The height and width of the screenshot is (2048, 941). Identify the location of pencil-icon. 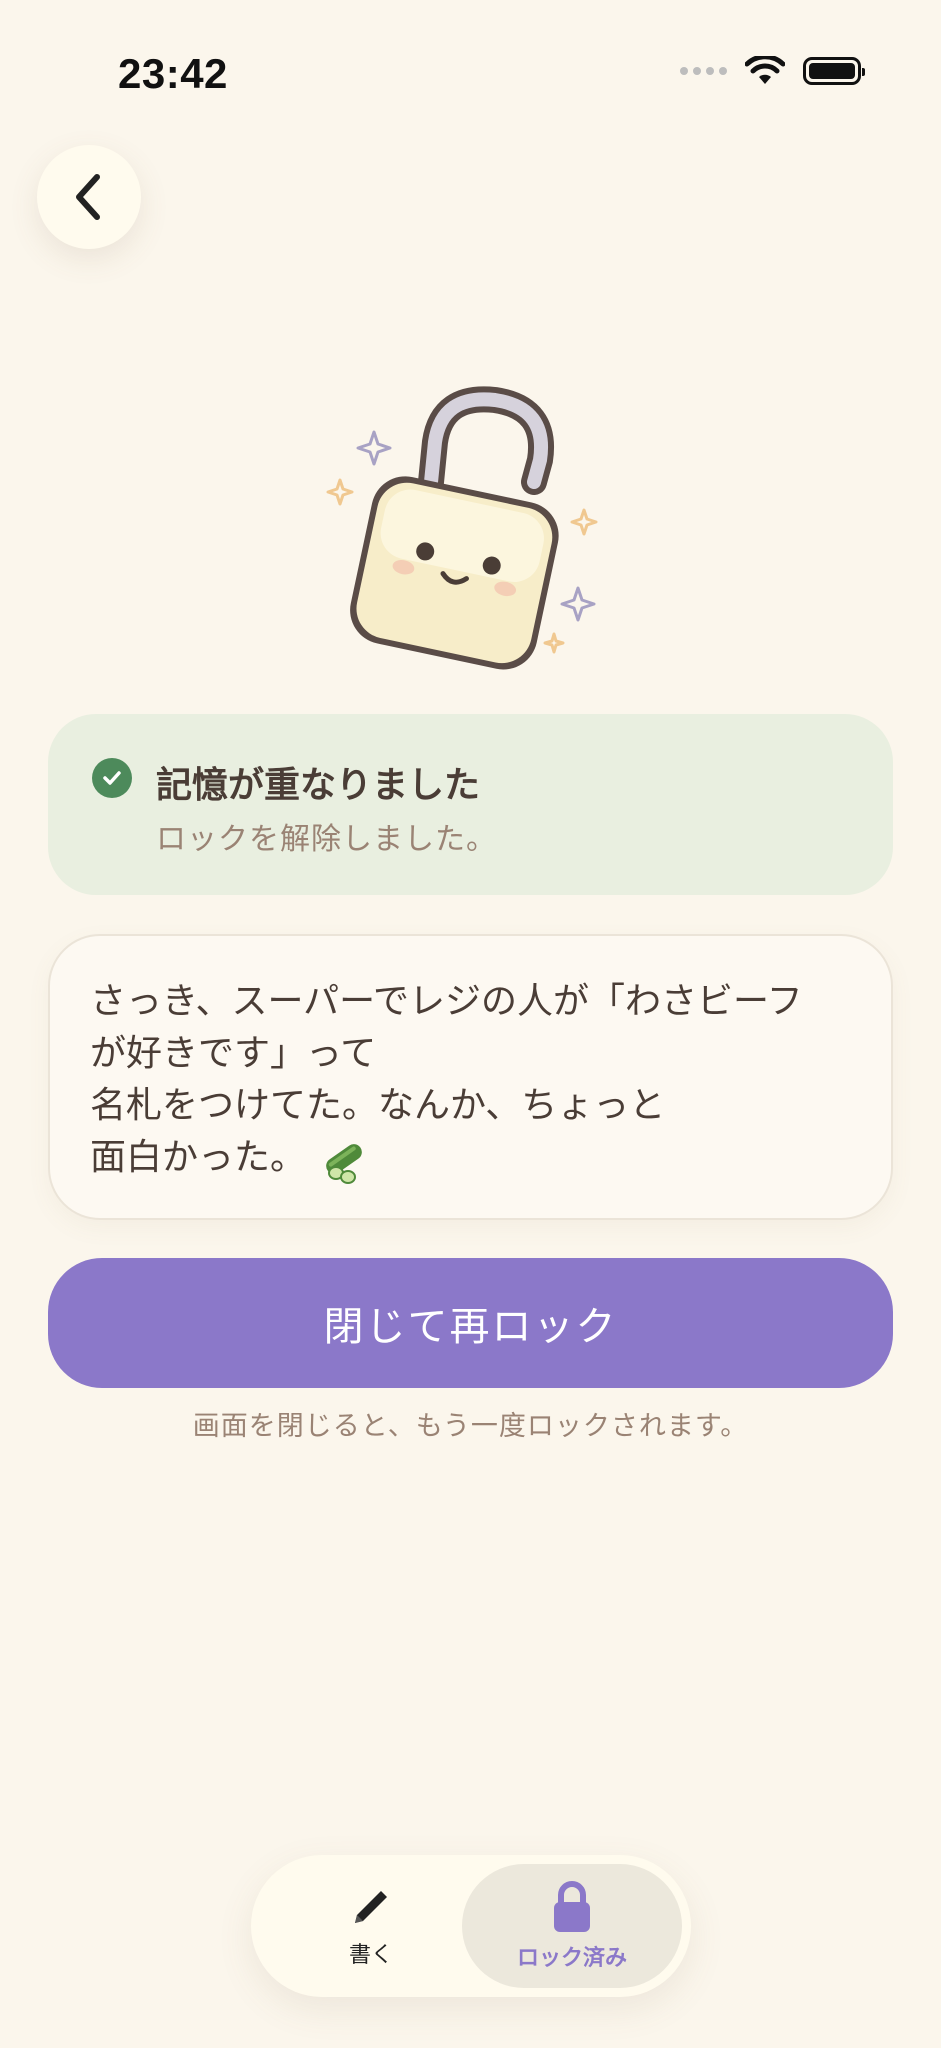
(371, 1907).